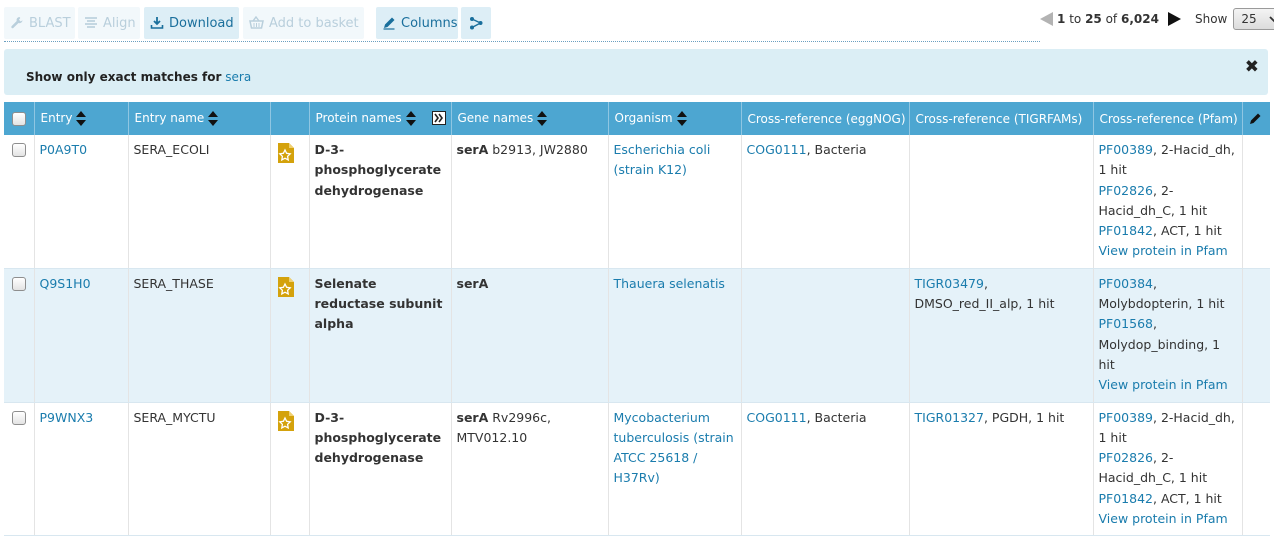 The height and width of the screenshot is (536, 1274). What do you see at coordinates (17, 23) in the screenshot?
I see `wrench-icon` at bounding box center [17, 23].